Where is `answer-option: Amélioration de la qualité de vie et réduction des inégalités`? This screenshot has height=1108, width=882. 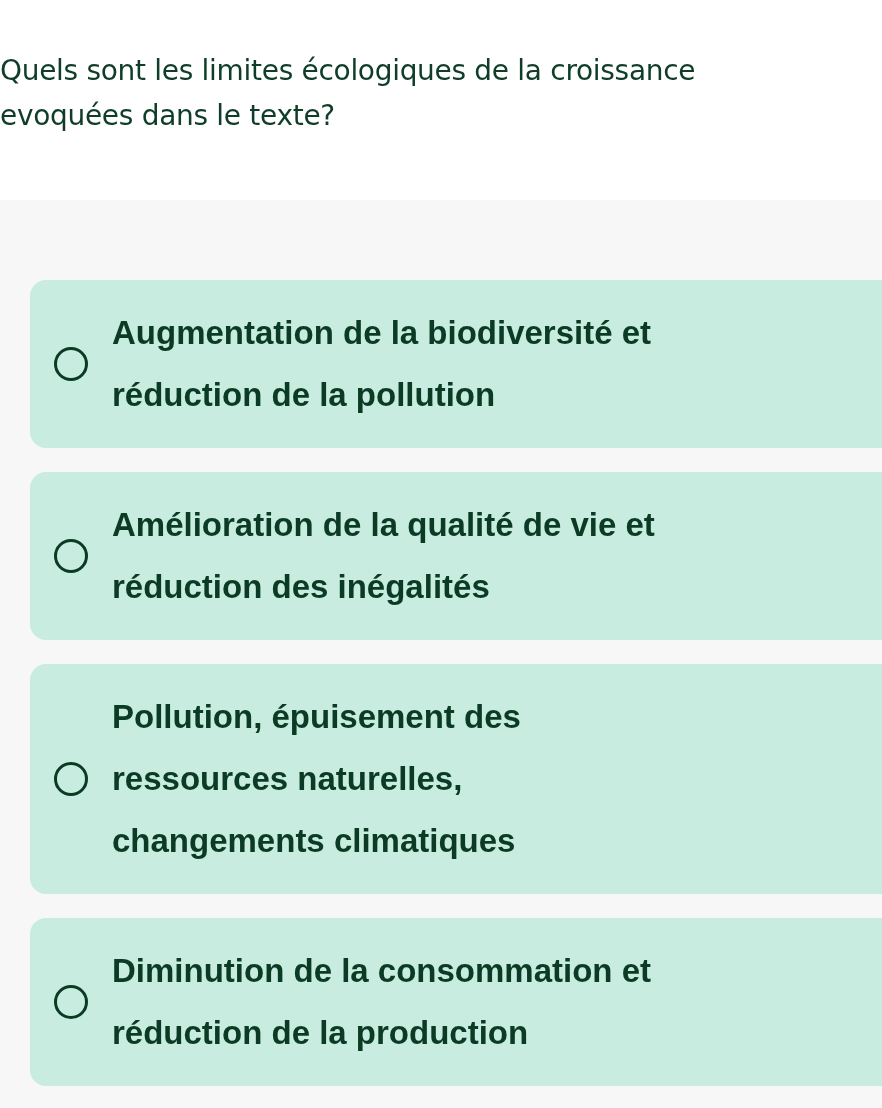
answer-option: Amélioration de la qualité de vie et réduction des inégalités is located at coordinates (456, 556).